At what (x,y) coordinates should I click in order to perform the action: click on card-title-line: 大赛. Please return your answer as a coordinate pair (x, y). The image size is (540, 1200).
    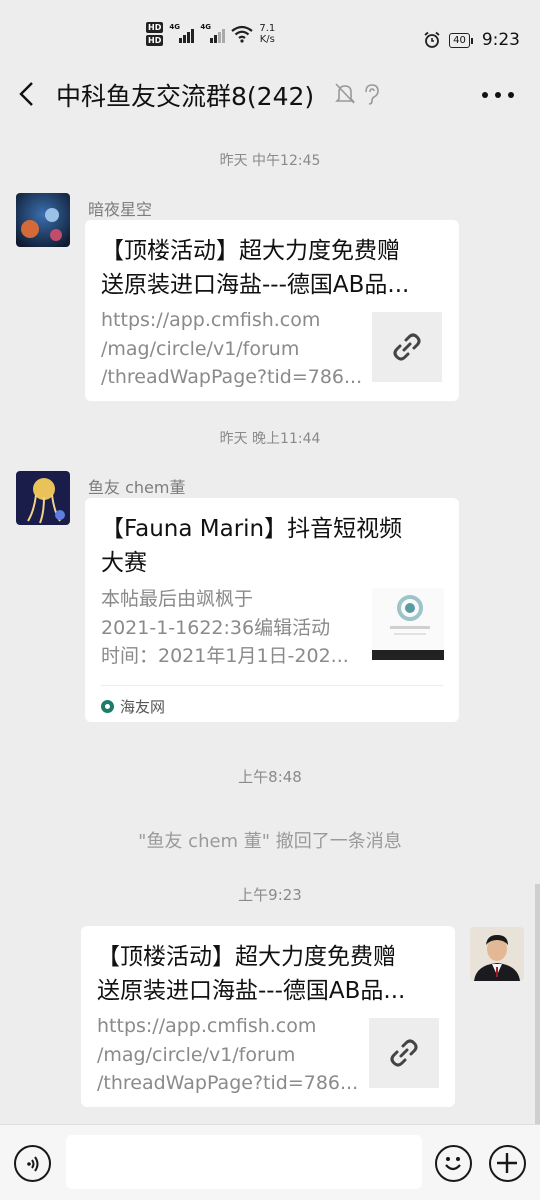
    Looking at the image, I should click on (124, 563).